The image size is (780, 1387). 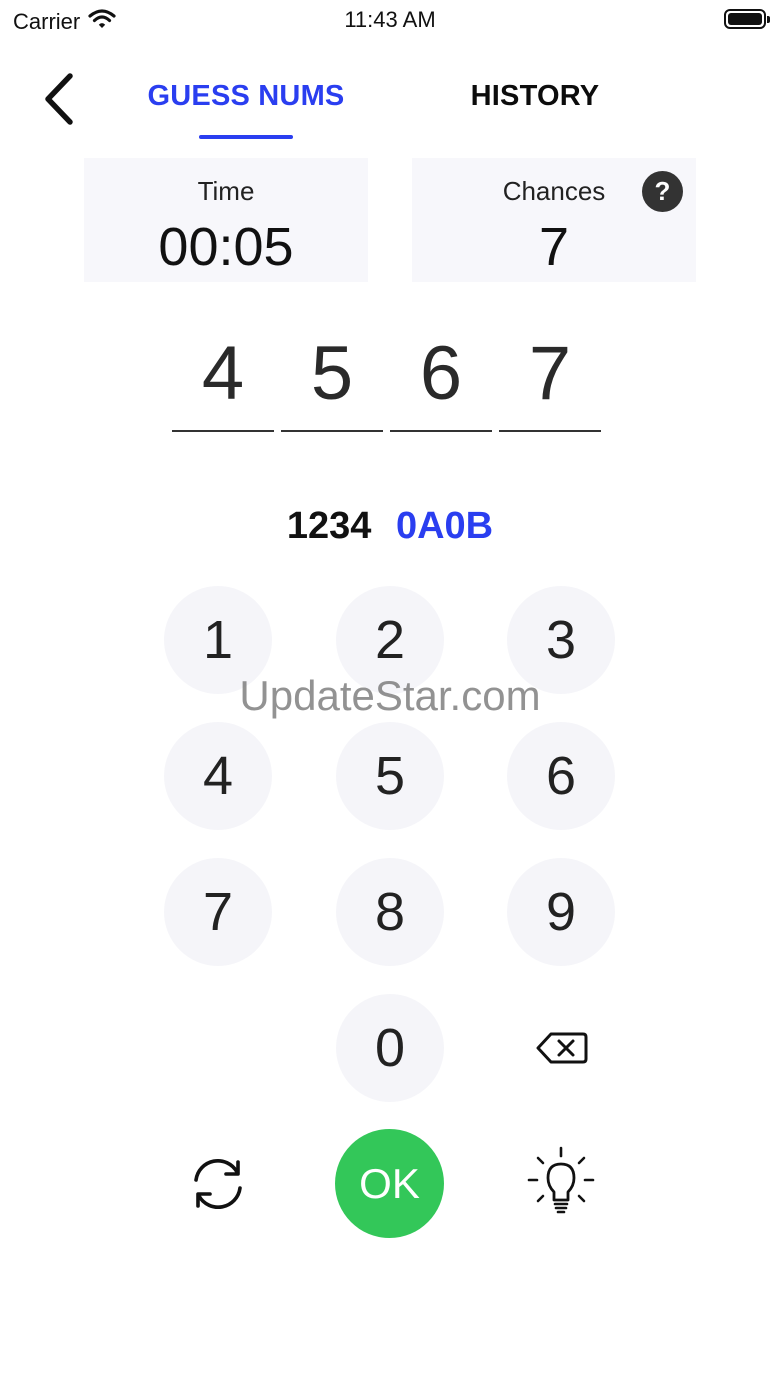 What do you see at coordinates (390, 912) in the screenshot?
I see `key-8: 8` at bounding box center [390, 912].